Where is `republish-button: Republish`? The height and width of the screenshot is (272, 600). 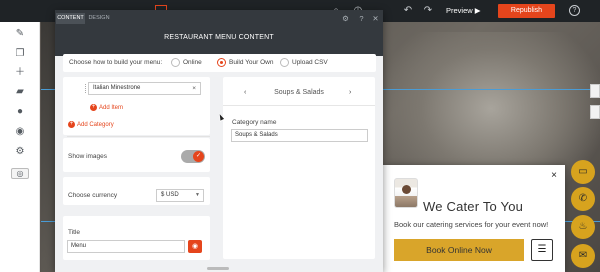
republish-button: Republish is located at coordinates (526, 11).